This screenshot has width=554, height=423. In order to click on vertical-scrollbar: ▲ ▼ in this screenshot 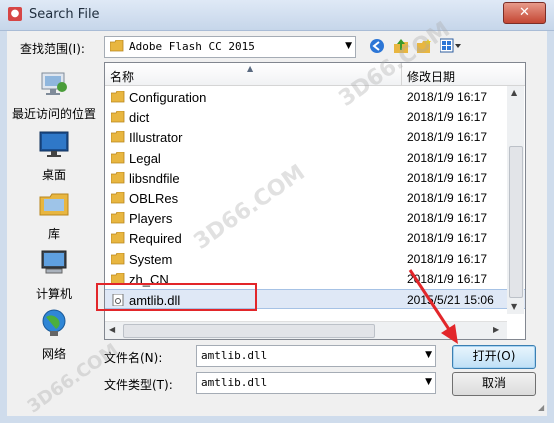, I will do `click(515, 200)`.